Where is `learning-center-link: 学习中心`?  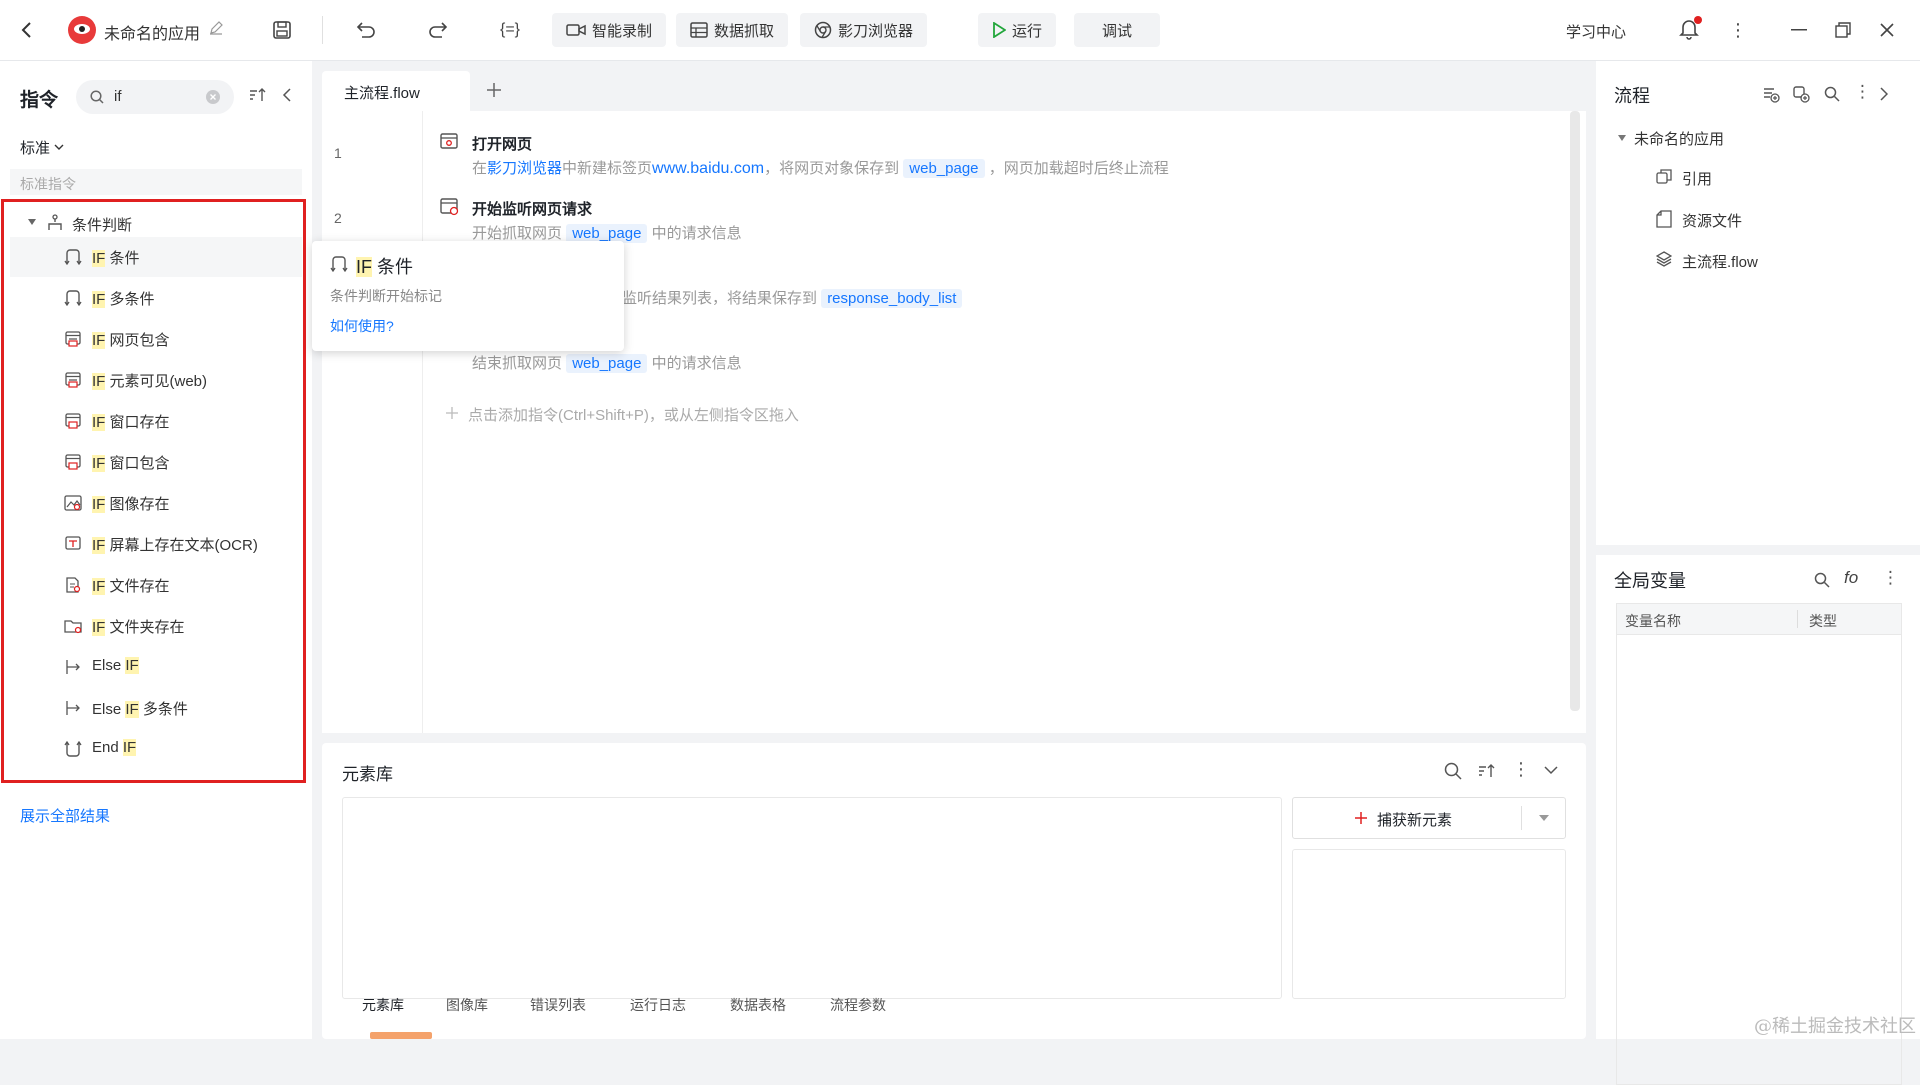 learning-center-link: 学习中心 is located at coordinates (1596, 31).